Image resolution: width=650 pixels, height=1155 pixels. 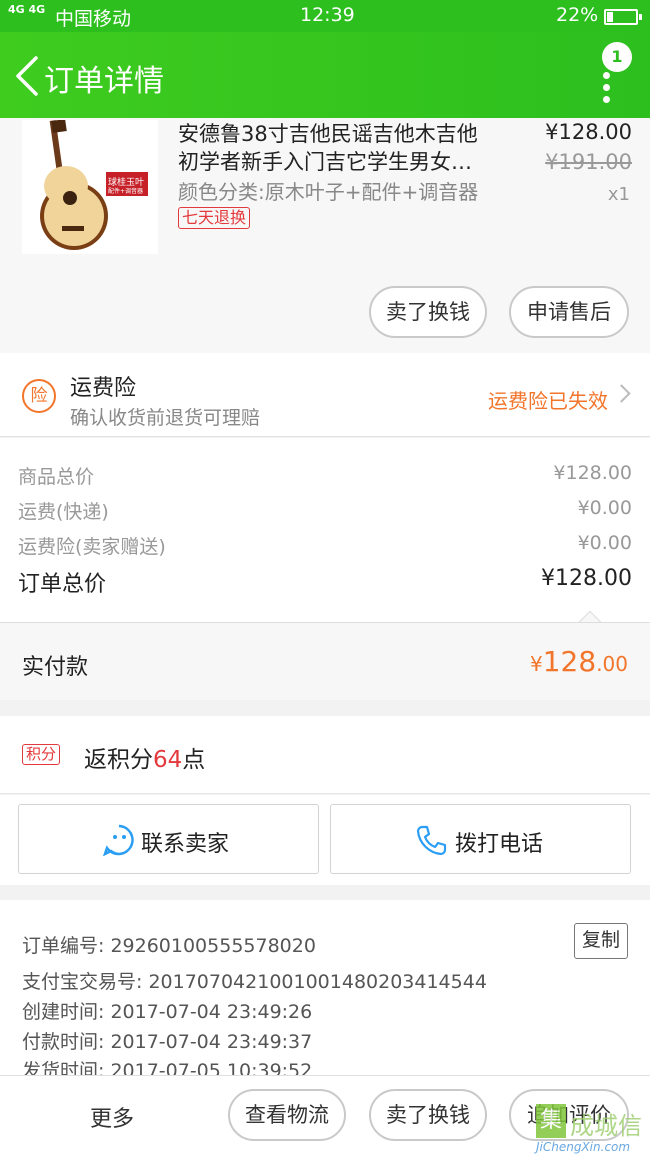 I want to click on points-prefix: 返积分, so click(x=118, y=760).